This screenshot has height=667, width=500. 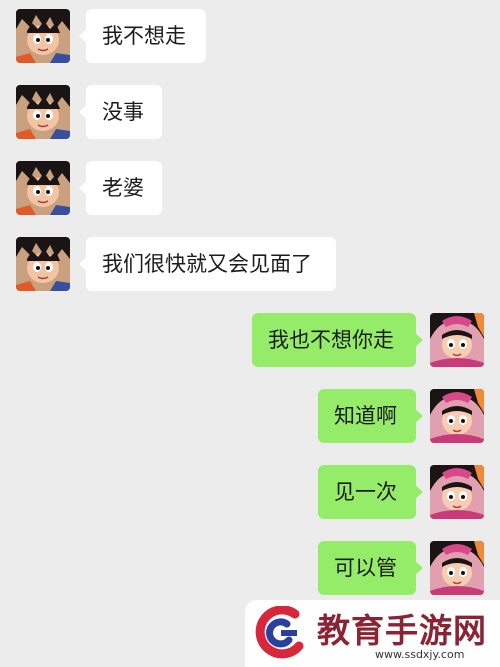 I want to click on message-bubble-incoming: 没事, so click(x=120, y=112).